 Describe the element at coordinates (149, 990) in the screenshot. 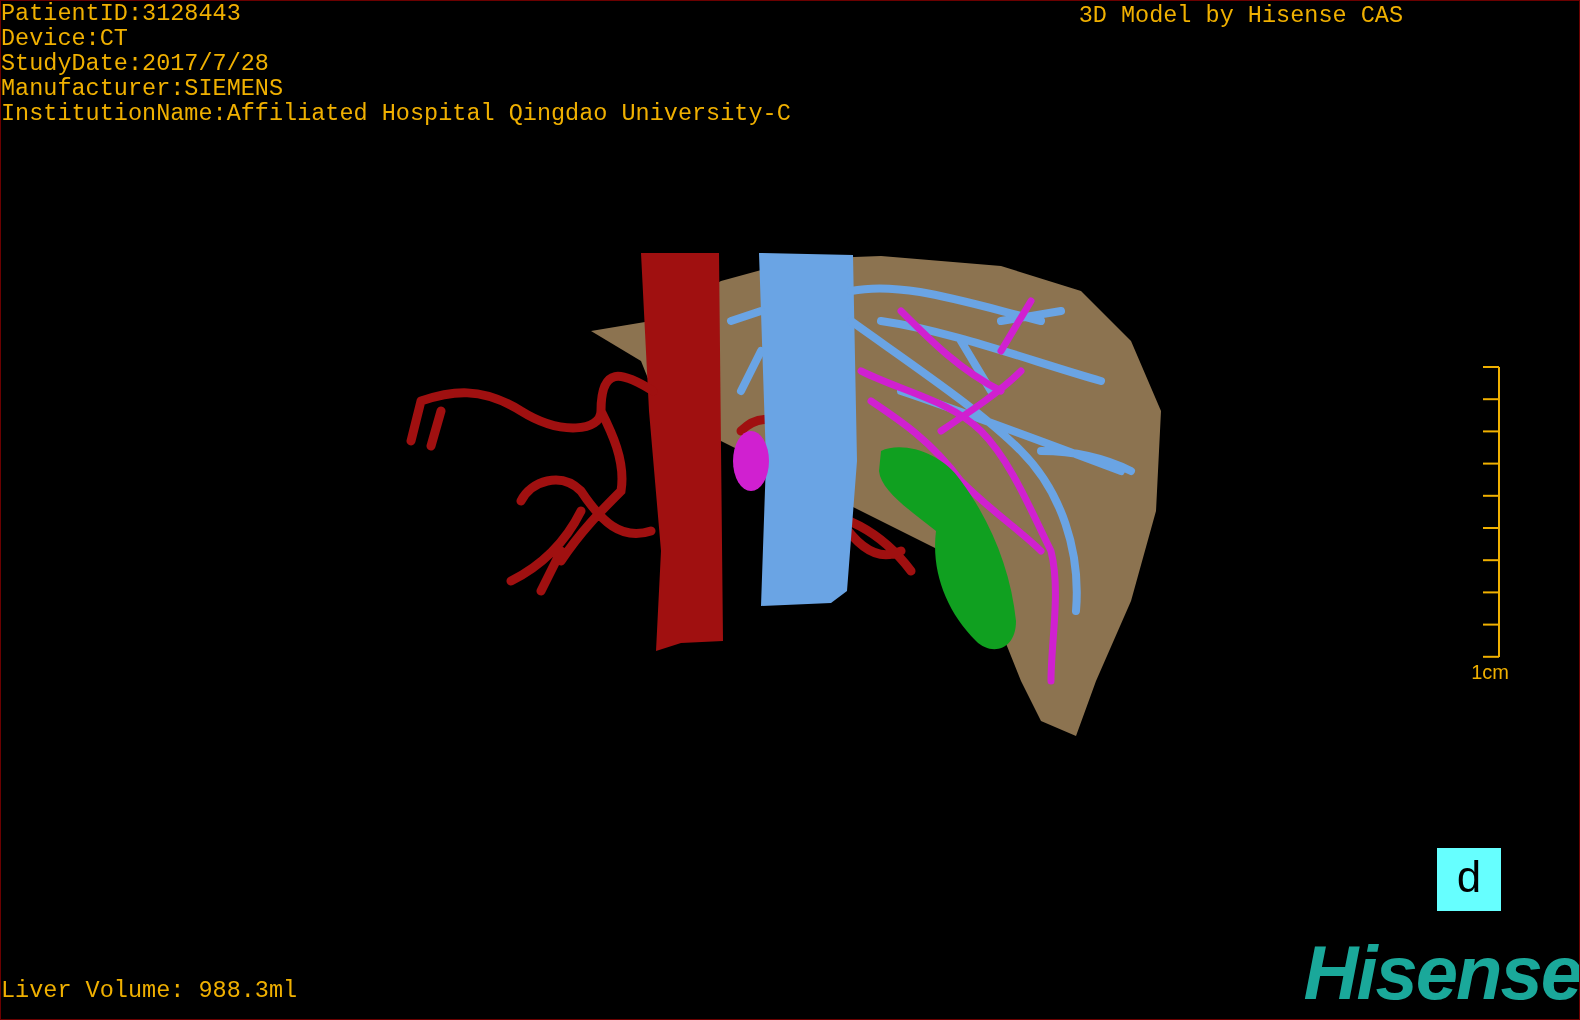

I see `liver-volume-text: Liver Volume: 988.3ml` at that location.